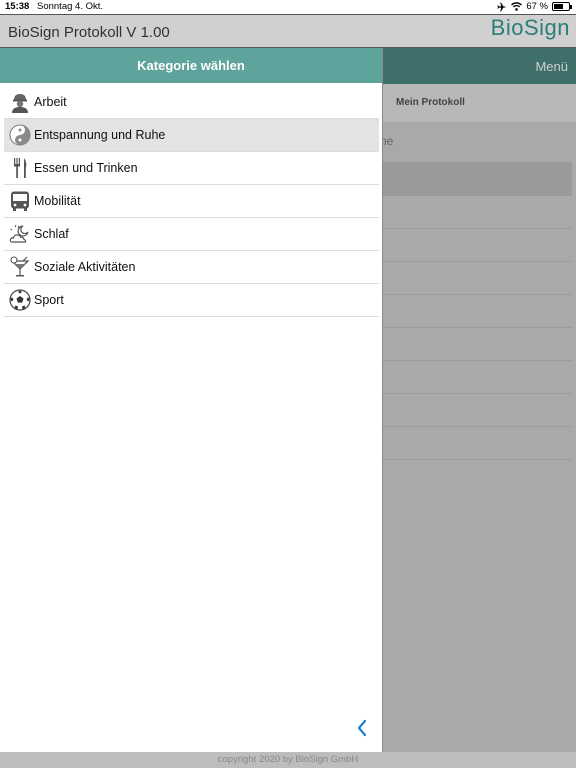 The height and width of the screenshot is (768, 576). Describe the element at coordinates (477, 179) in the screenshot. I see `background-selected-row` at that location.